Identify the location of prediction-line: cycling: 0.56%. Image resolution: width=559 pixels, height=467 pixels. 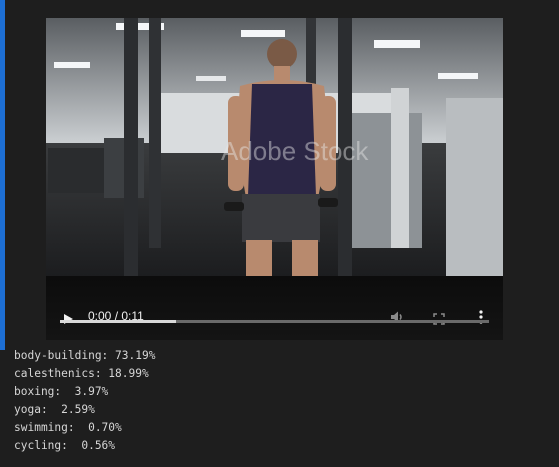
(65, 445).